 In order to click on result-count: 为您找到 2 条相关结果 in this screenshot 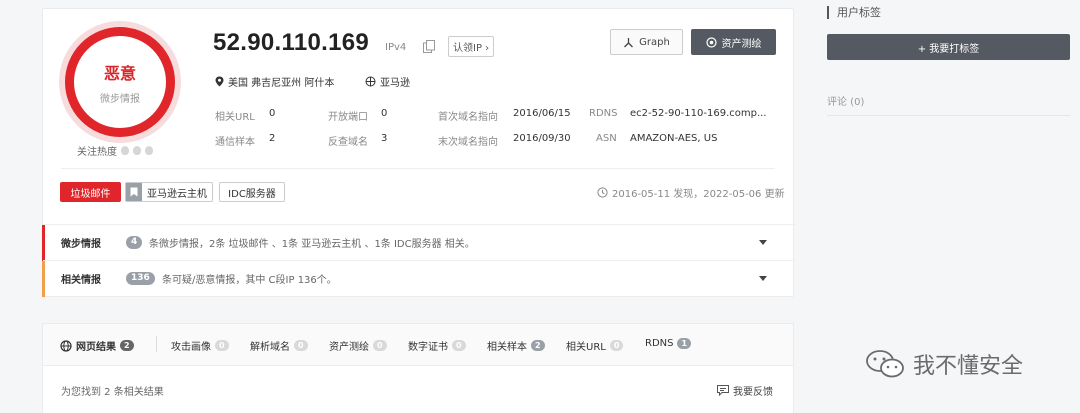, I will do `click(112, 392)`.